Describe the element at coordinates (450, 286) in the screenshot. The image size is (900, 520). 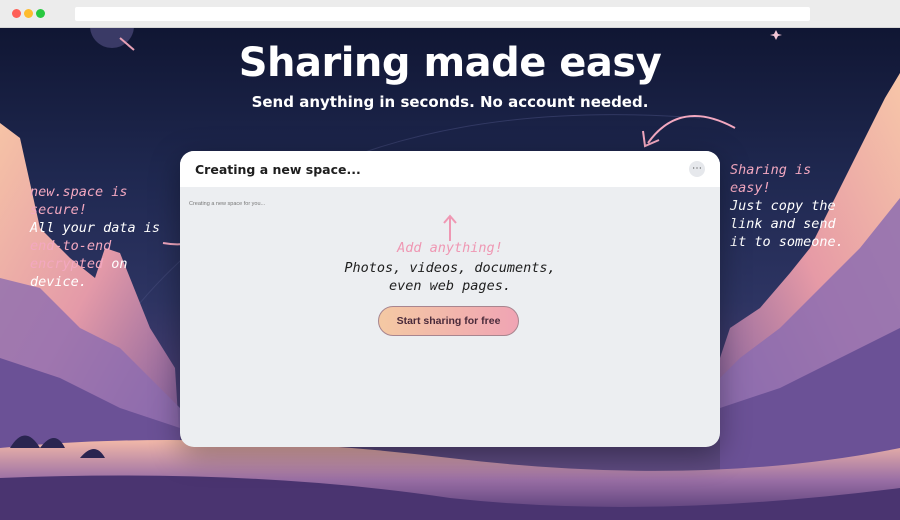
I see `add-prompt-line-2: even web pages.` at that location.